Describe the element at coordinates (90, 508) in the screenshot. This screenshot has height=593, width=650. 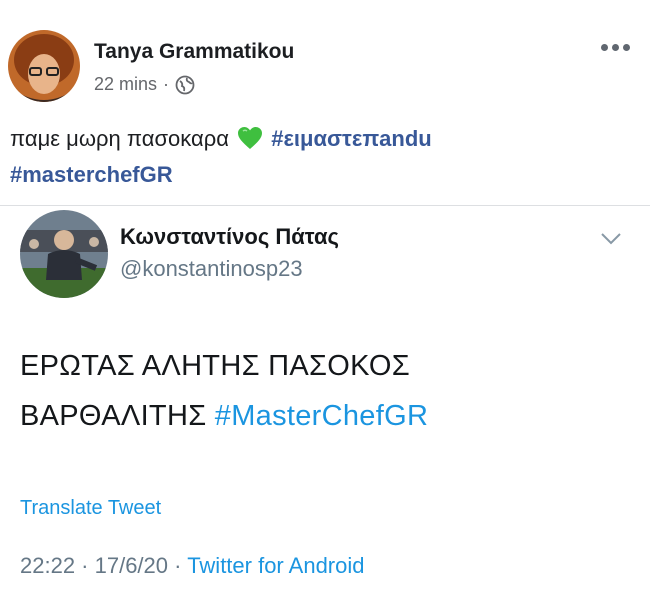
I see `translate-tweet-link: Translate Tweet` at that location.